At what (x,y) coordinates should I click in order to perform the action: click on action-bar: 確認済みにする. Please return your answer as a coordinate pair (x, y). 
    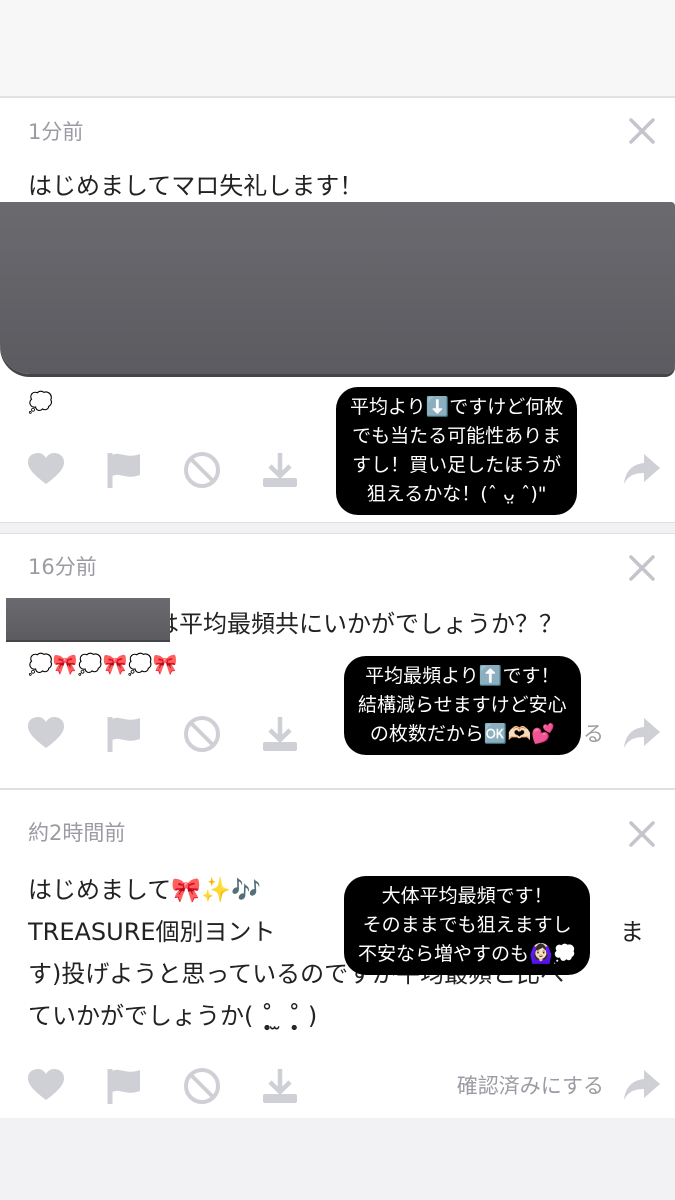
    Looking at the image, I should click on (346, 1086).